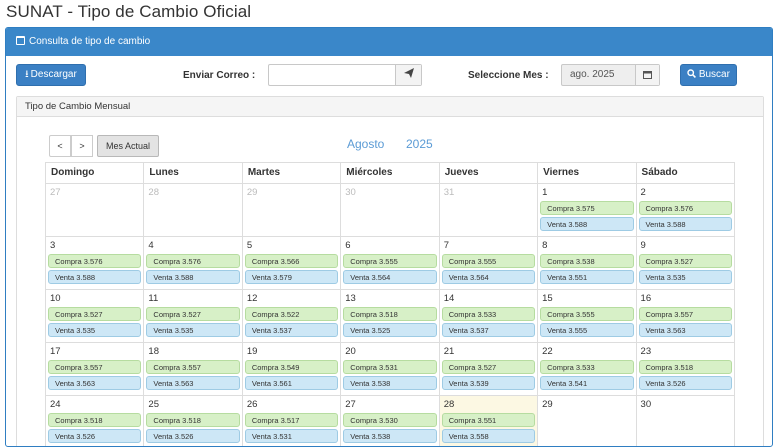  I want to click on calendar-day: 23 Compra 3.518 Venta 3.526, so click(685, 369).